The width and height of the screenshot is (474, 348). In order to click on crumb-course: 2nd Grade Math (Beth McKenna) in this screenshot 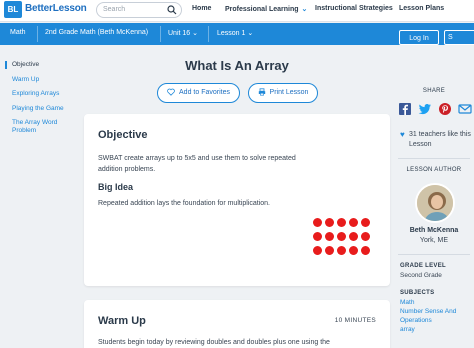, I will do `click(96, 32)`.